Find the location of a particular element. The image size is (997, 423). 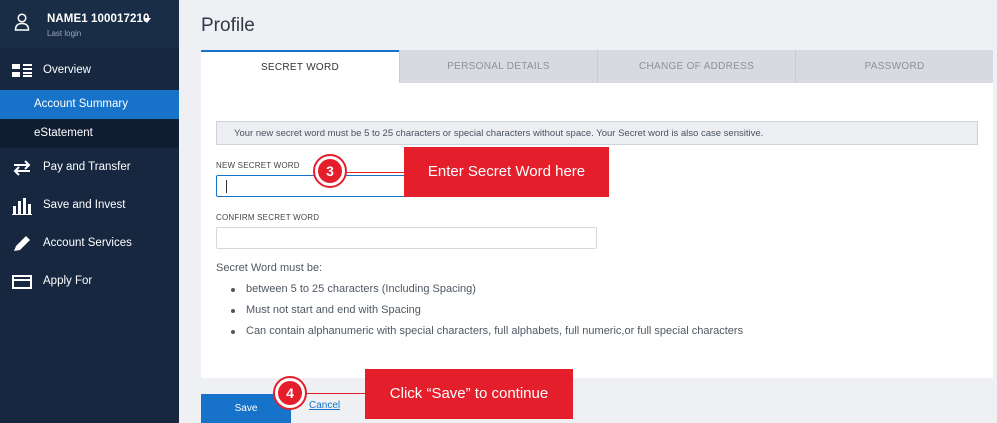

confirm-secret-word-input is located at coordinates (406, 238).